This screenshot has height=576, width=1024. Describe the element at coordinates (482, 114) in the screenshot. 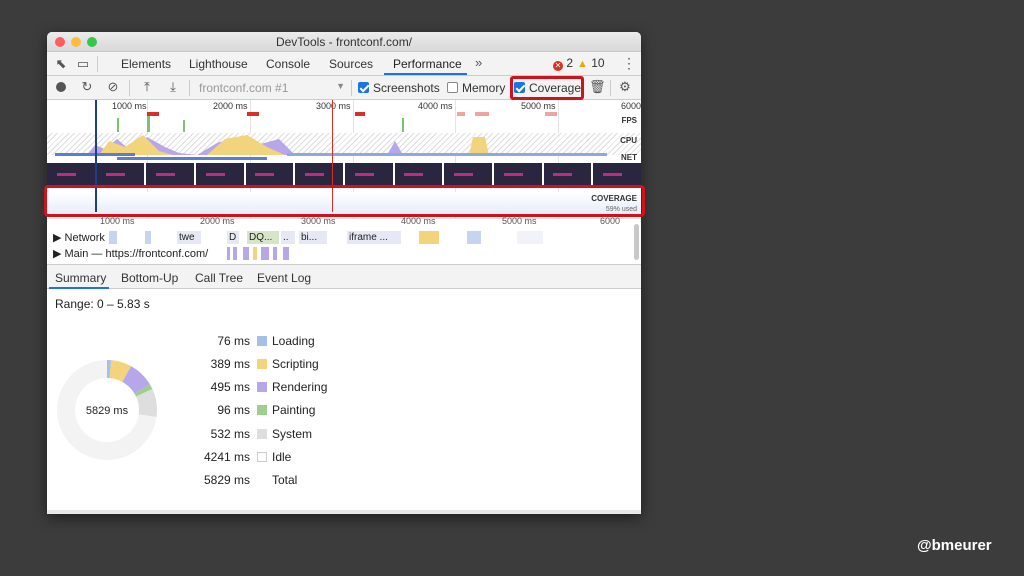

I see `fps-drop-marker` at that location.